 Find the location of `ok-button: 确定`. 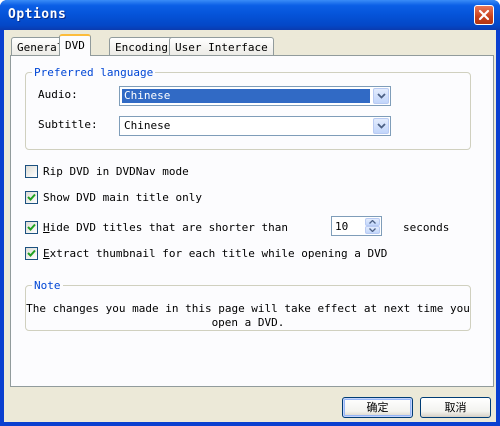

ok-button: 确定 is located at coordinates (377, 407).